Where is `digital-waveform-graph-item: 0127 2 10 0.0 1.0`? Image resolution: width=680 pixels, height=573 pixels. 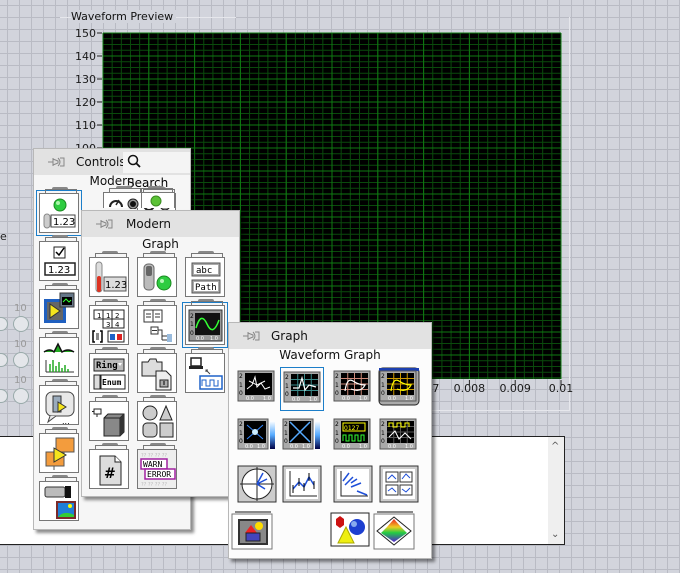 digital-waveform-graph-item: 0127 2 10 0.0 1.0 is located at coordinates (353, 437).